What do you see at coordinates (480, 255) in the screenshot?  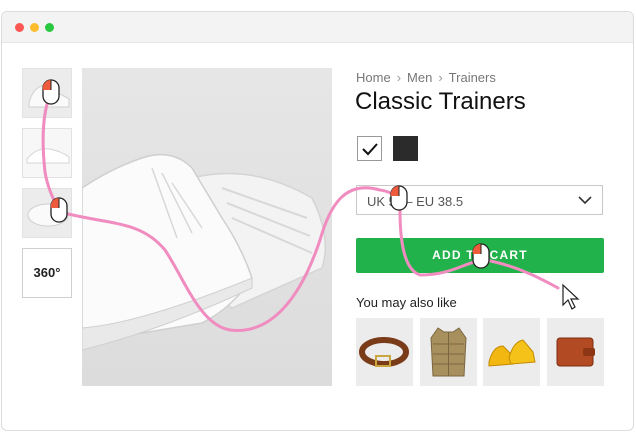 I see `add-to-cart-button: ADD TO CART` at bounding box center [480, 255].